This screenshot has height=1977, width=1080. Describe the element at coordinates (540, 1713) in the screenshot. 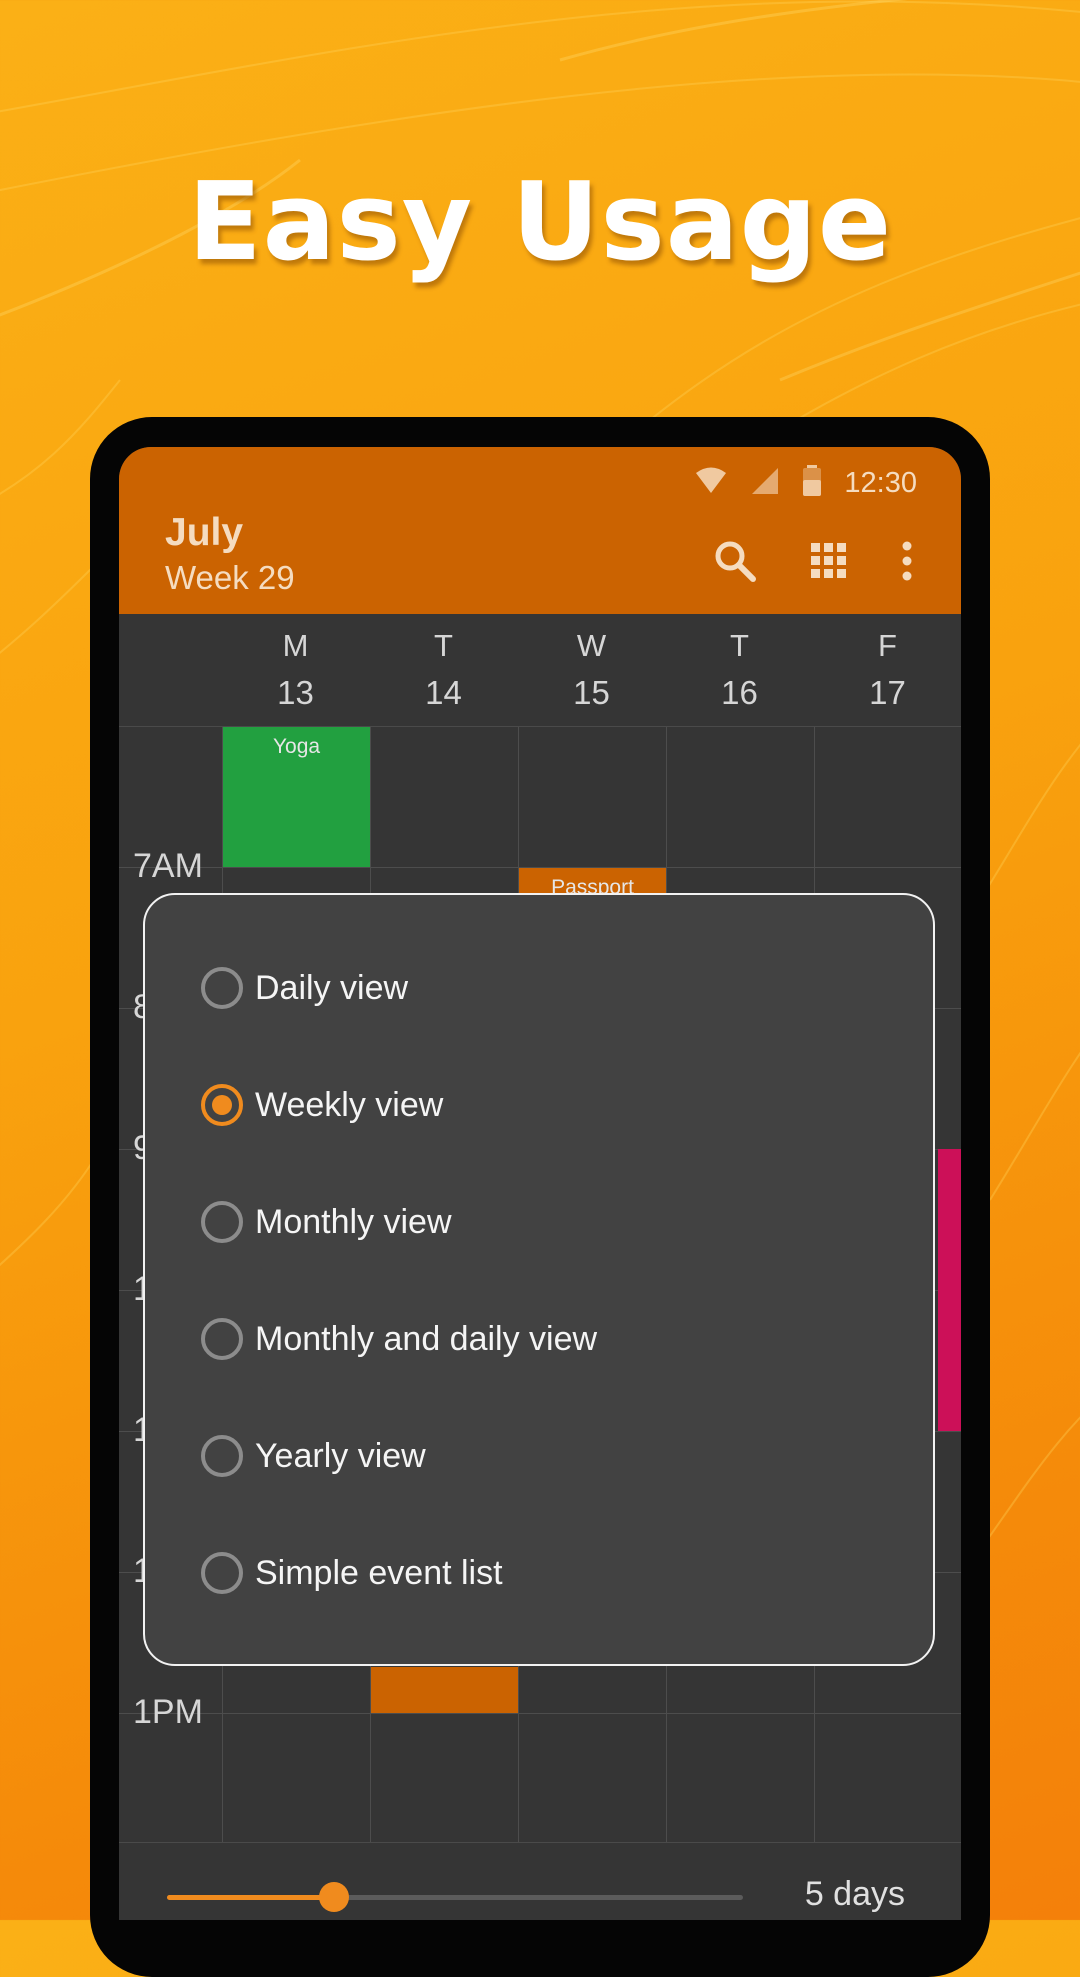

I see `grid-divider` at that location.